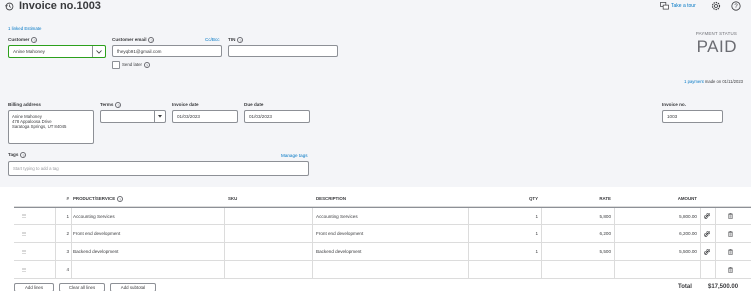  What do you see at coordinates (683, 6) in the screenshot?
I see `take-tour-link: Take a tour` at bounding box center [683, 6].